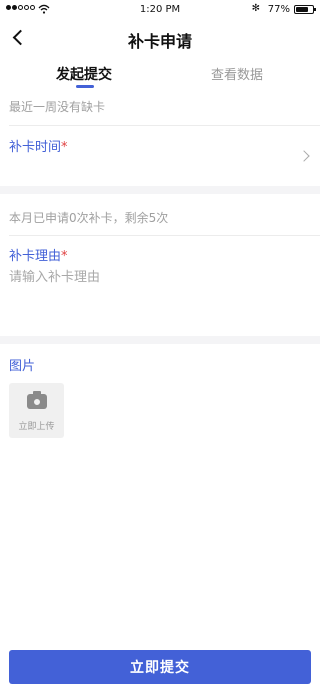  What do you see at coordinates (237, 73) in the screenshot?
I see `tab-view-data: 查看数据` at bounding box center [237, 73].